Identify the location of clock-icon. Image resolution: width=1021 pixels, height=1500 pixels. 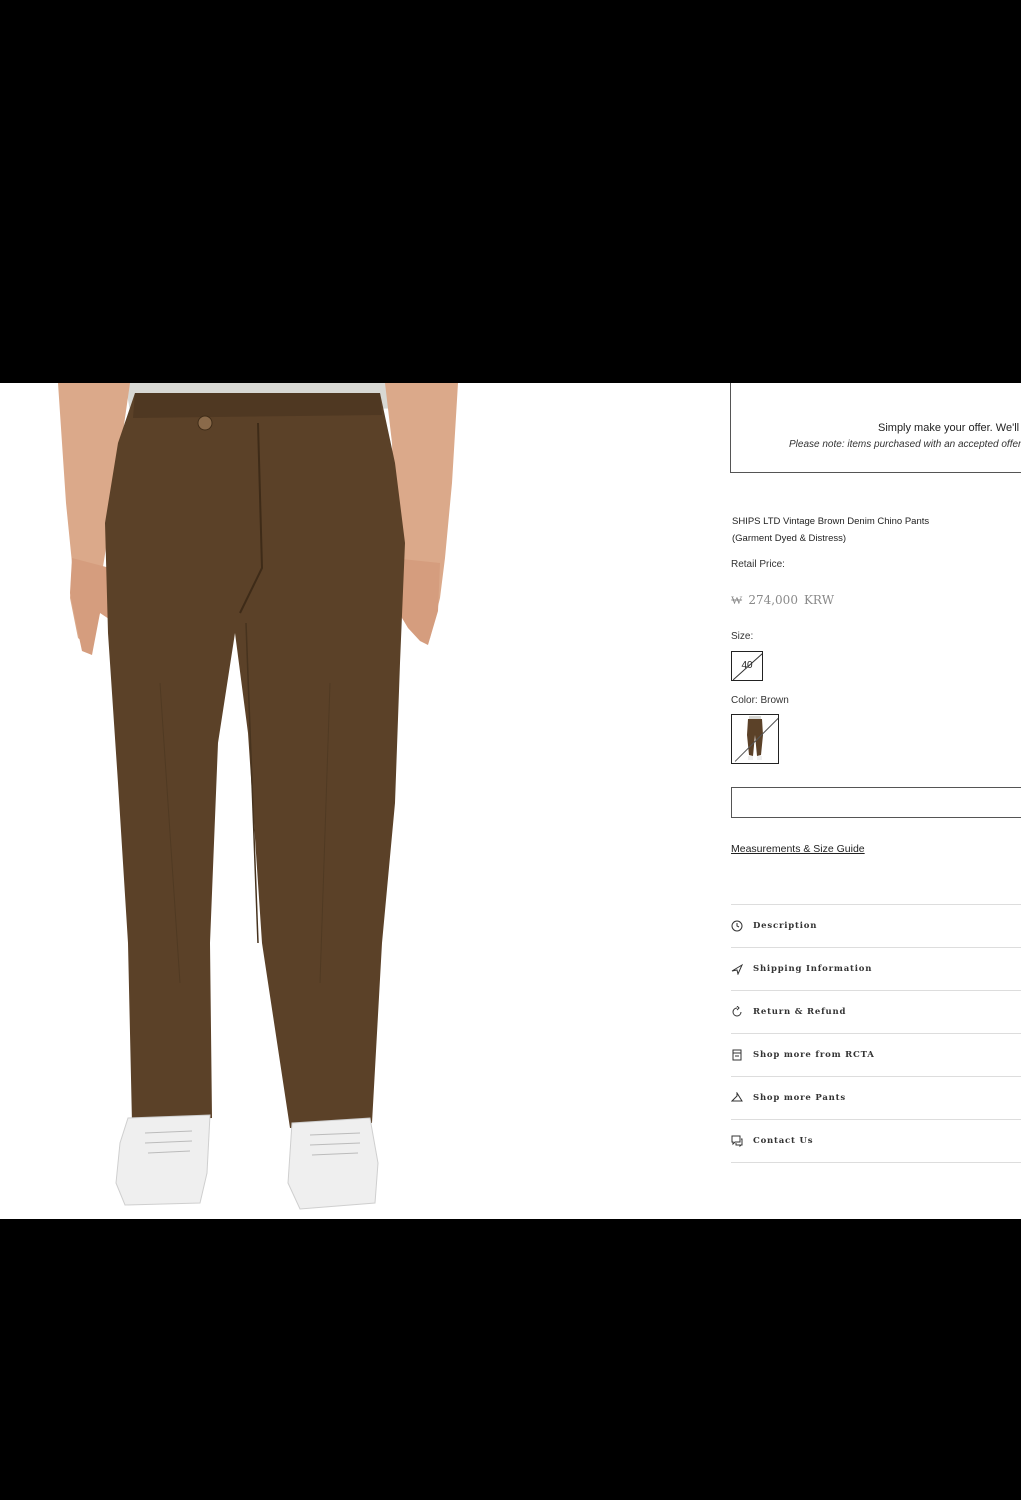
(737, 926).